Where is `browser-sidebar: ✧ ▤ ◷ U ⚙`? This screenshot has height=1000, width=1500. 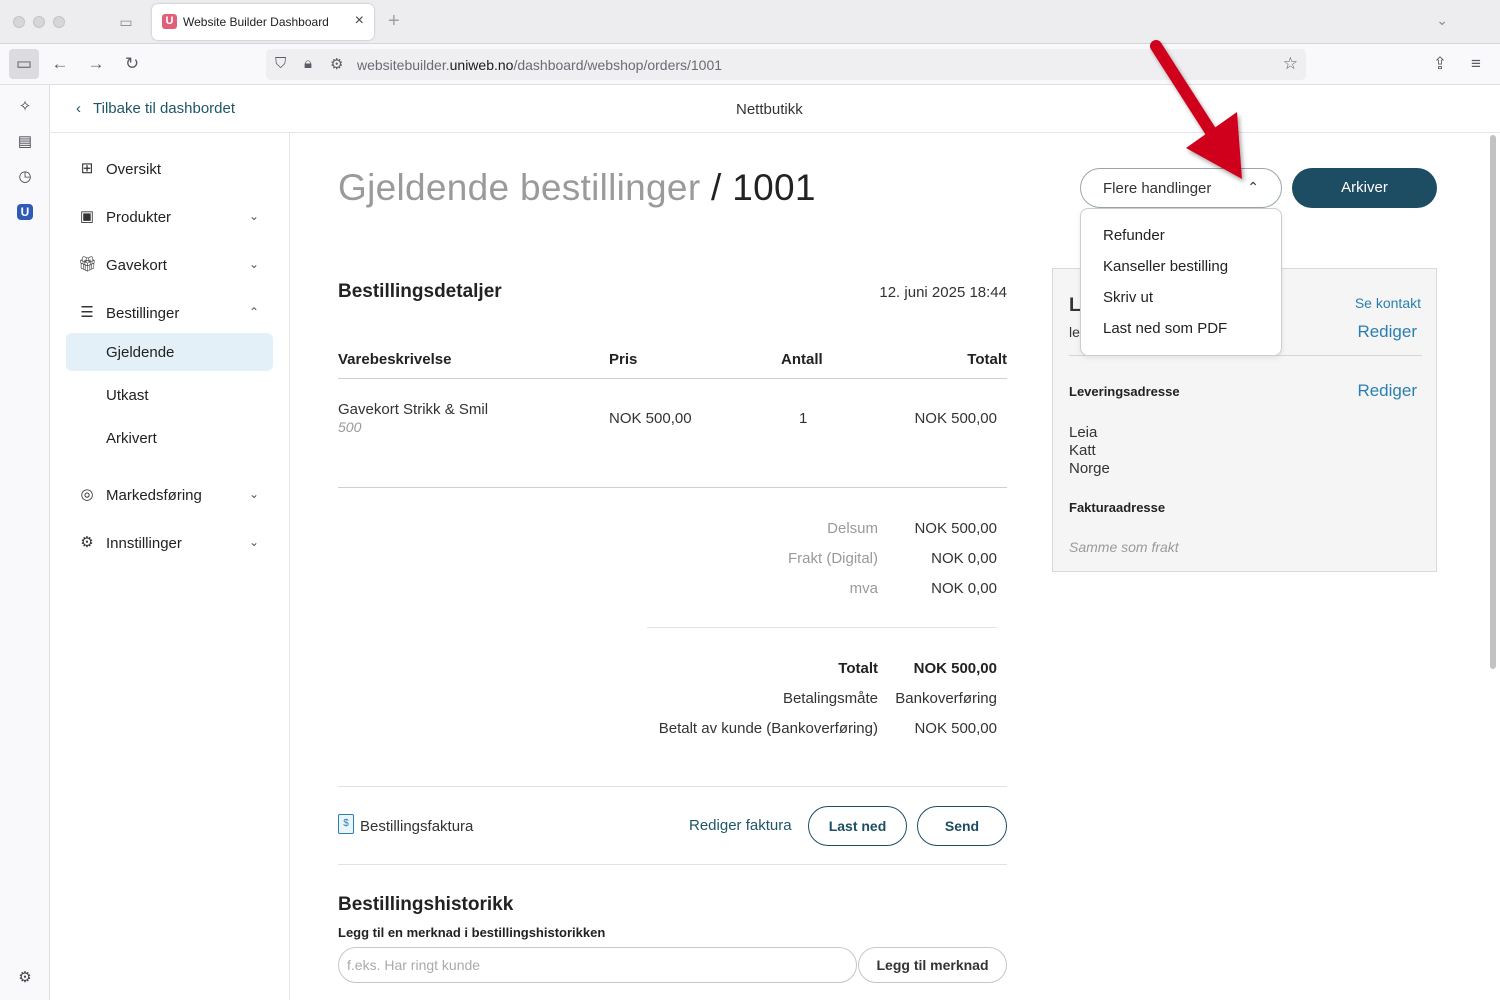
browser-sidebar: ✧ ▤ ◷ U ⚙ is located at coordinates (25, 542).